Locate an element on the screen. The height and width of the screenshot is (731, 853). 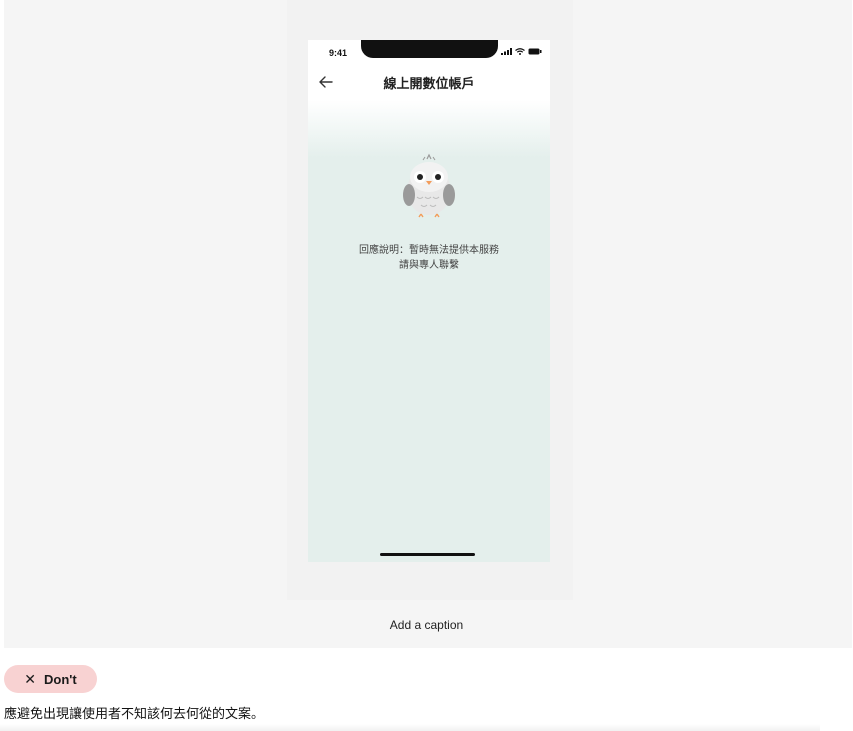
message-line-1: 回應說明：暫時無法提供本服務 is located at coordinates (429, 250).